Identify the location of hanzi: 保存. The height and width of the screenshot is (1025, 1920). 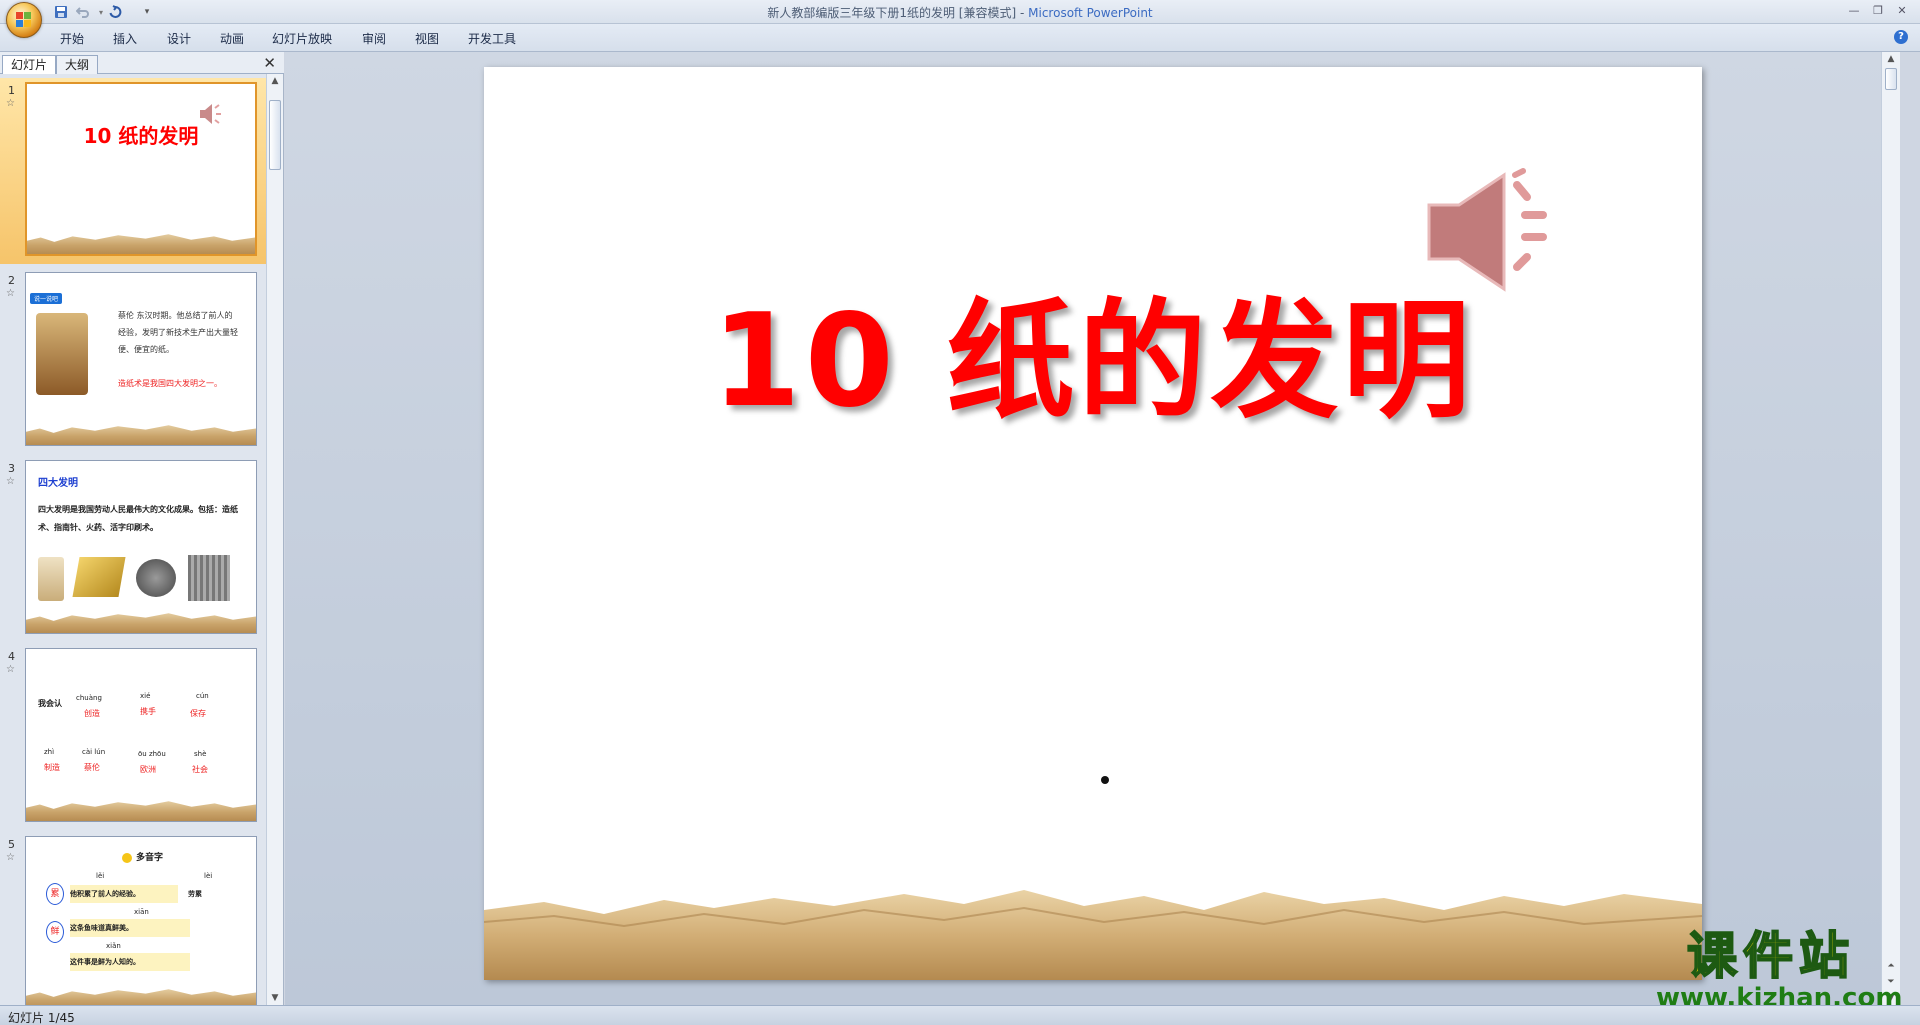
(198, 713).